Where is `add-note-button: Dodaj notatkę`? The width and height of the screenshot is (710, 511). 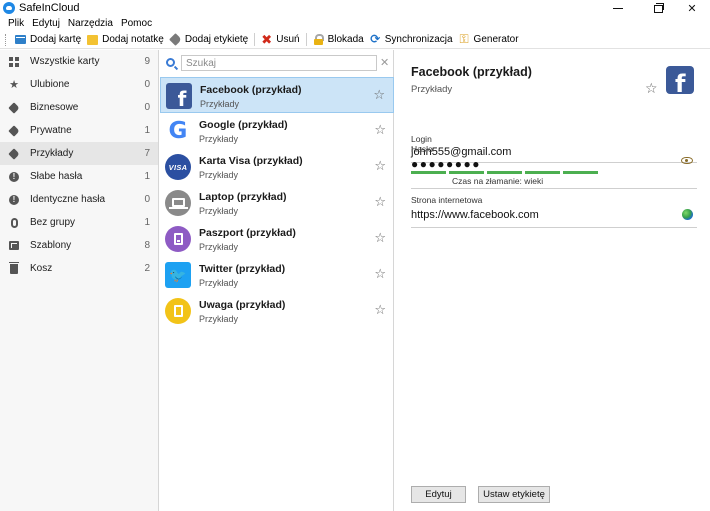 add-note-button: Dodaj notatkę is located at coordinates (125, 40).